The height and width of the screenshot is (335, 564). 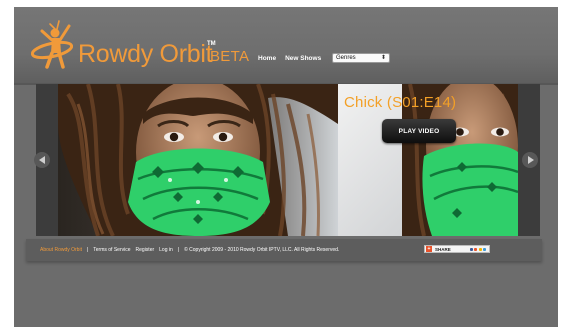 What do you see at coordinates (111, 250) in the screenshot?
I see `footer-terms-link: Terms of Service` at bounding box center [111, 250].